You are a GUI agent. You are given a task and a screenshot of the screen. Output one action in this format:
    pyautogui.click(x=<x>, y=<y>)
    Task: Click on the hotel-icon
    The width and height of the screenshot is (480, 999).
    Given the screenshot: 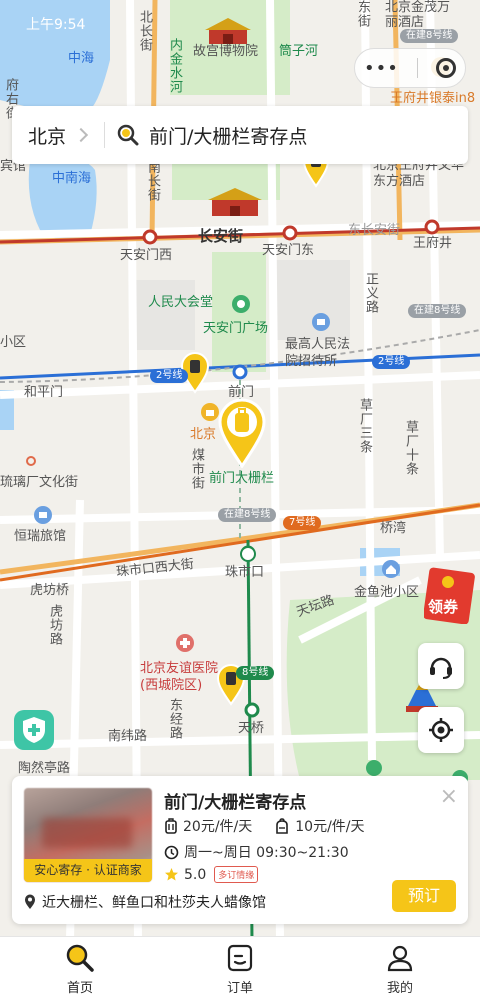 What is the action you would take?
    pyautogui.click(x=321, y=322)
    